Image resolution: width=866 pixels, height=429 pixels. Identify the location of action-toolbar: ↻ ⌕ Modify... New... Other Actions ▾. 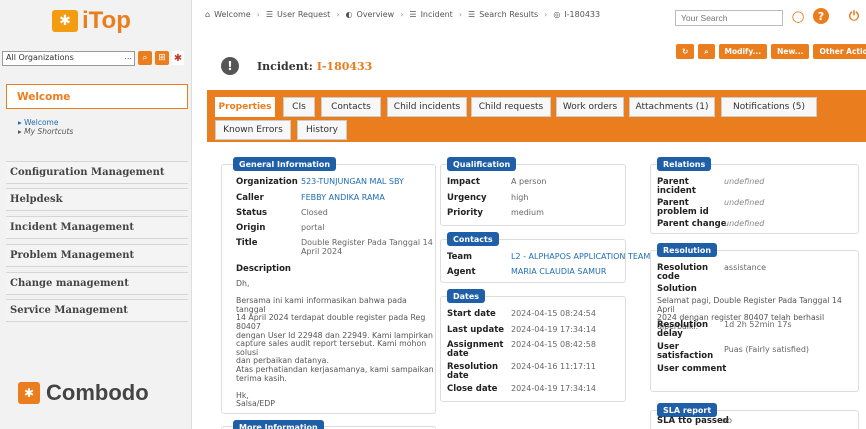
(771, 51).